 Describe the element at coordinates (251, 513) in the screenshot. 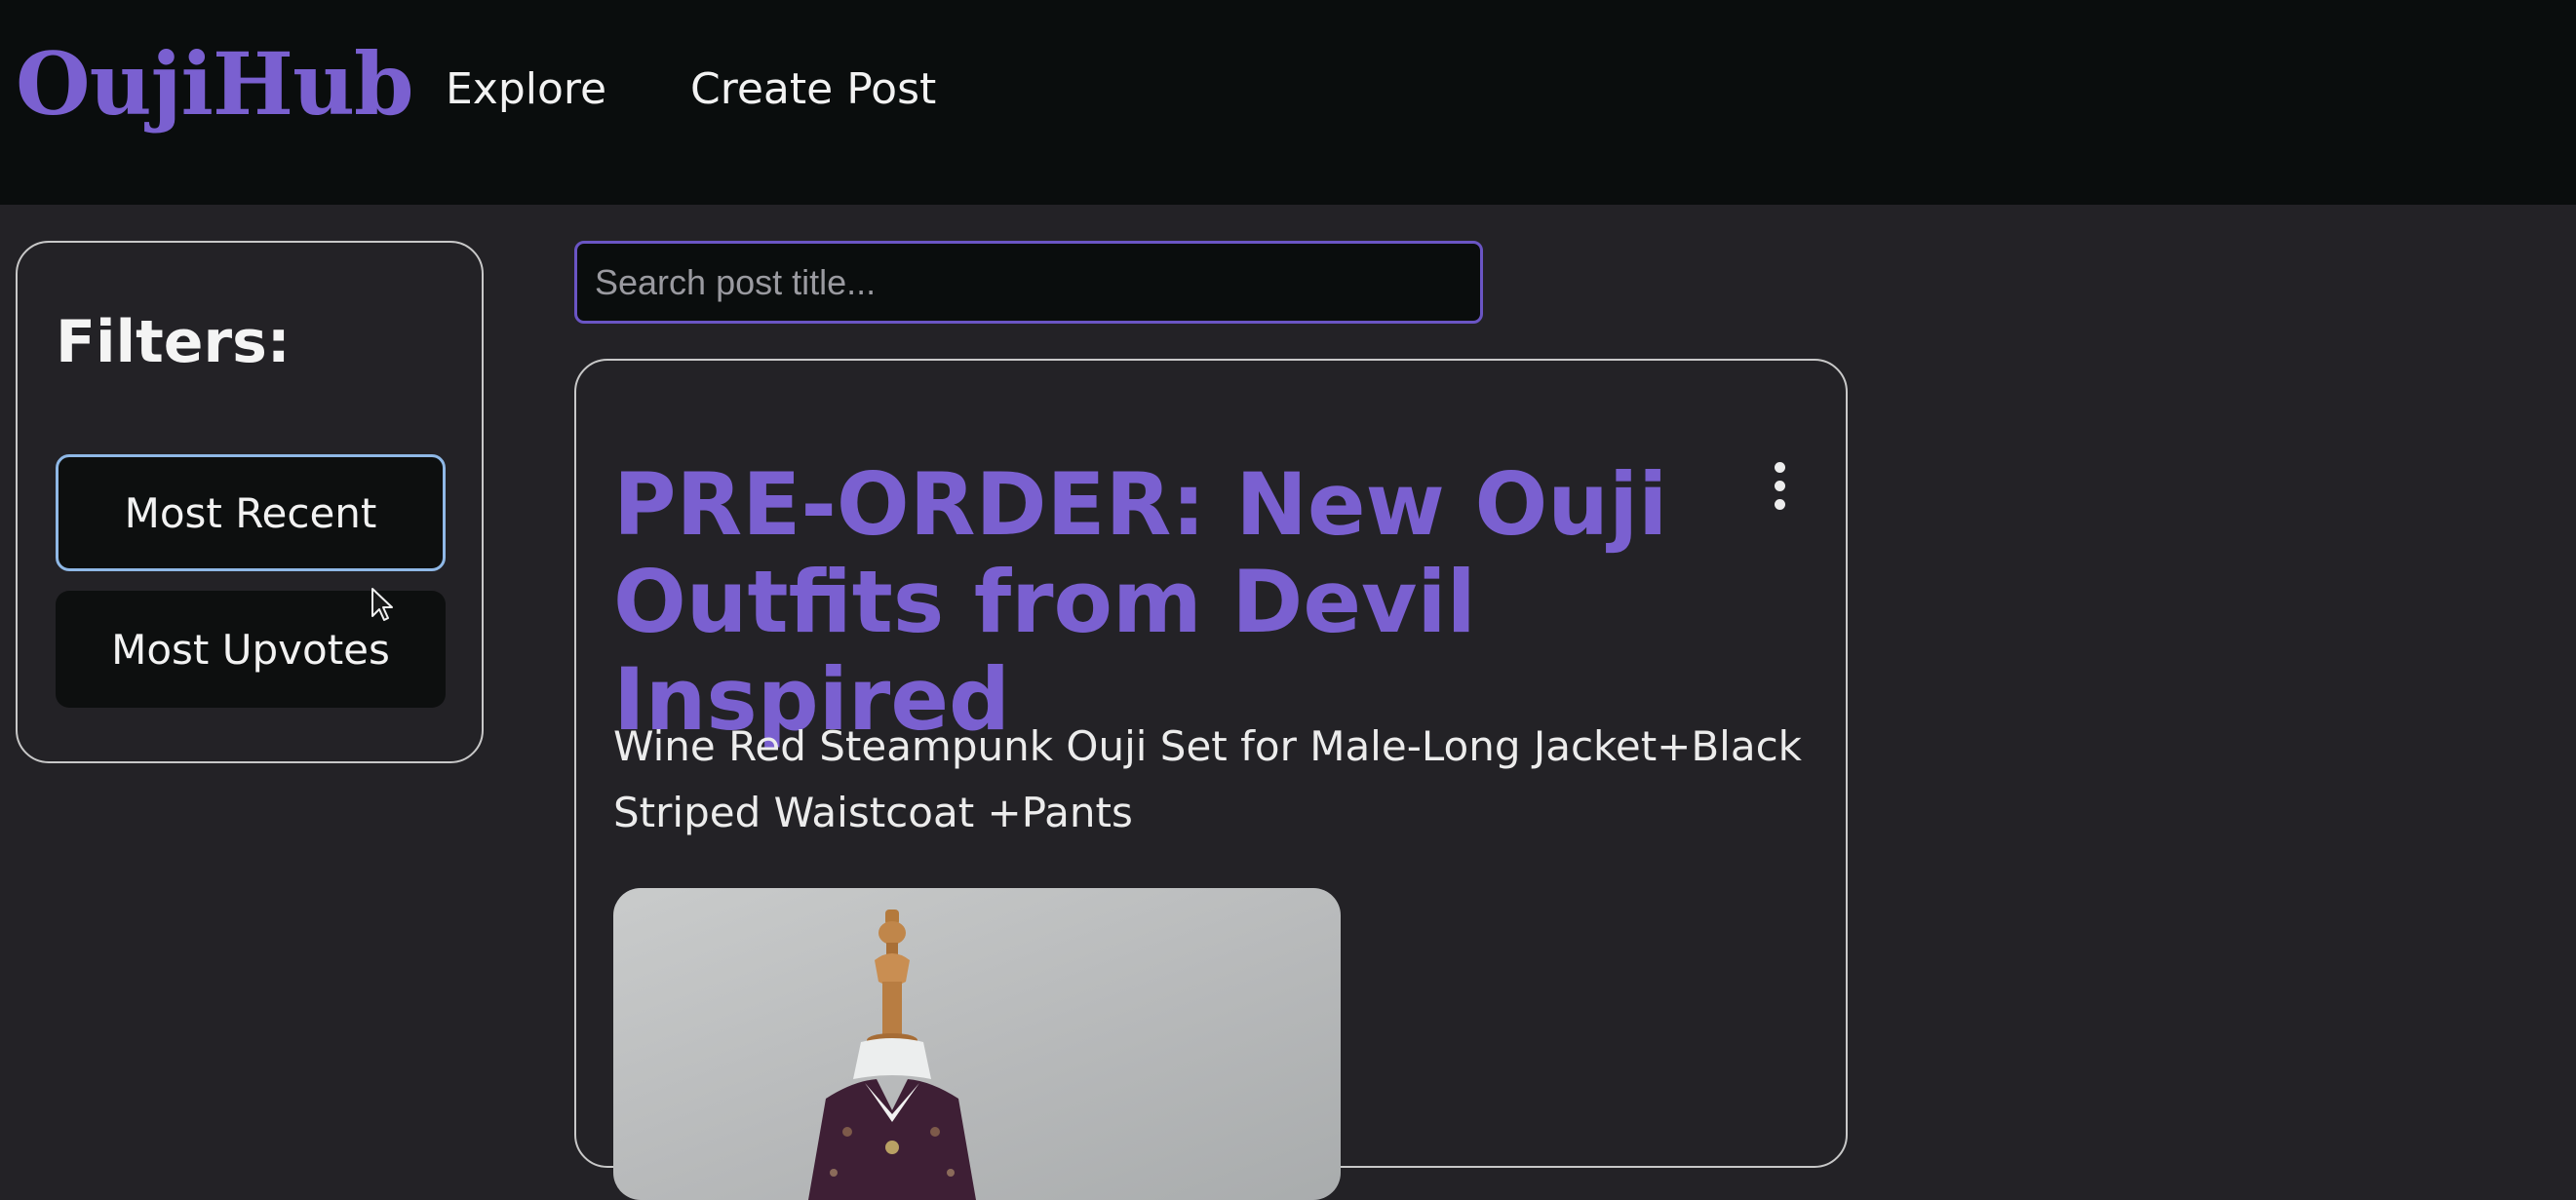

I see `filter-most-recent-button: Most Recent` at that location.